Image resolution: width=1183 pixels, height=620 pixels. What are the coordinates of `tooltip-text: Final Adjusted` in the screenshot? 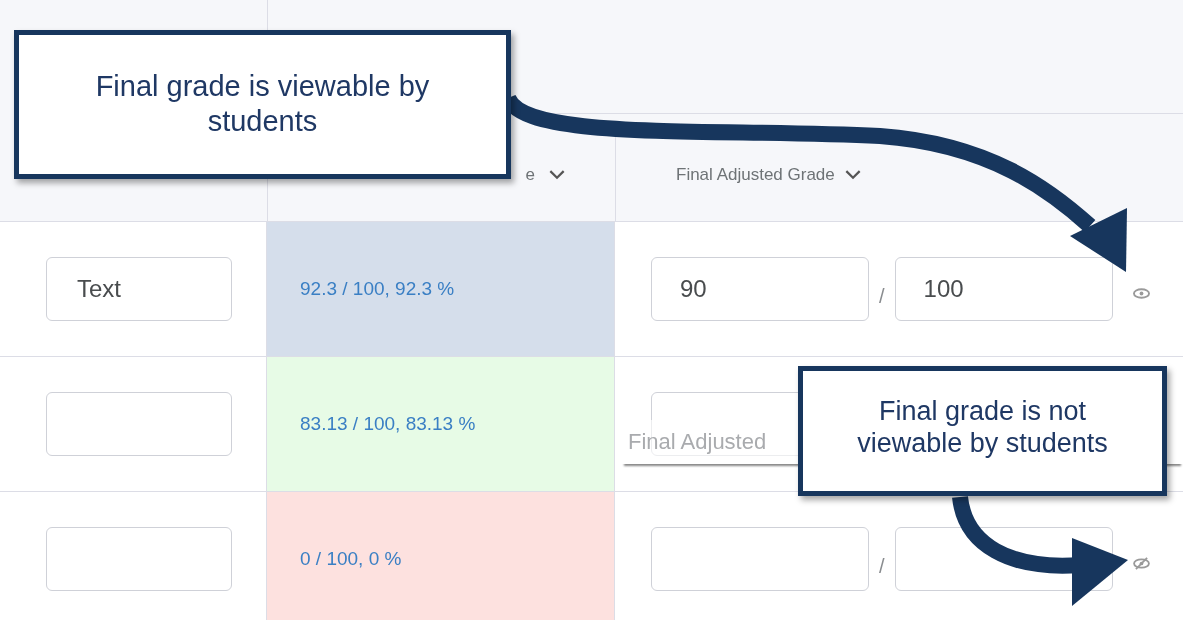 It's located at (697, 442).